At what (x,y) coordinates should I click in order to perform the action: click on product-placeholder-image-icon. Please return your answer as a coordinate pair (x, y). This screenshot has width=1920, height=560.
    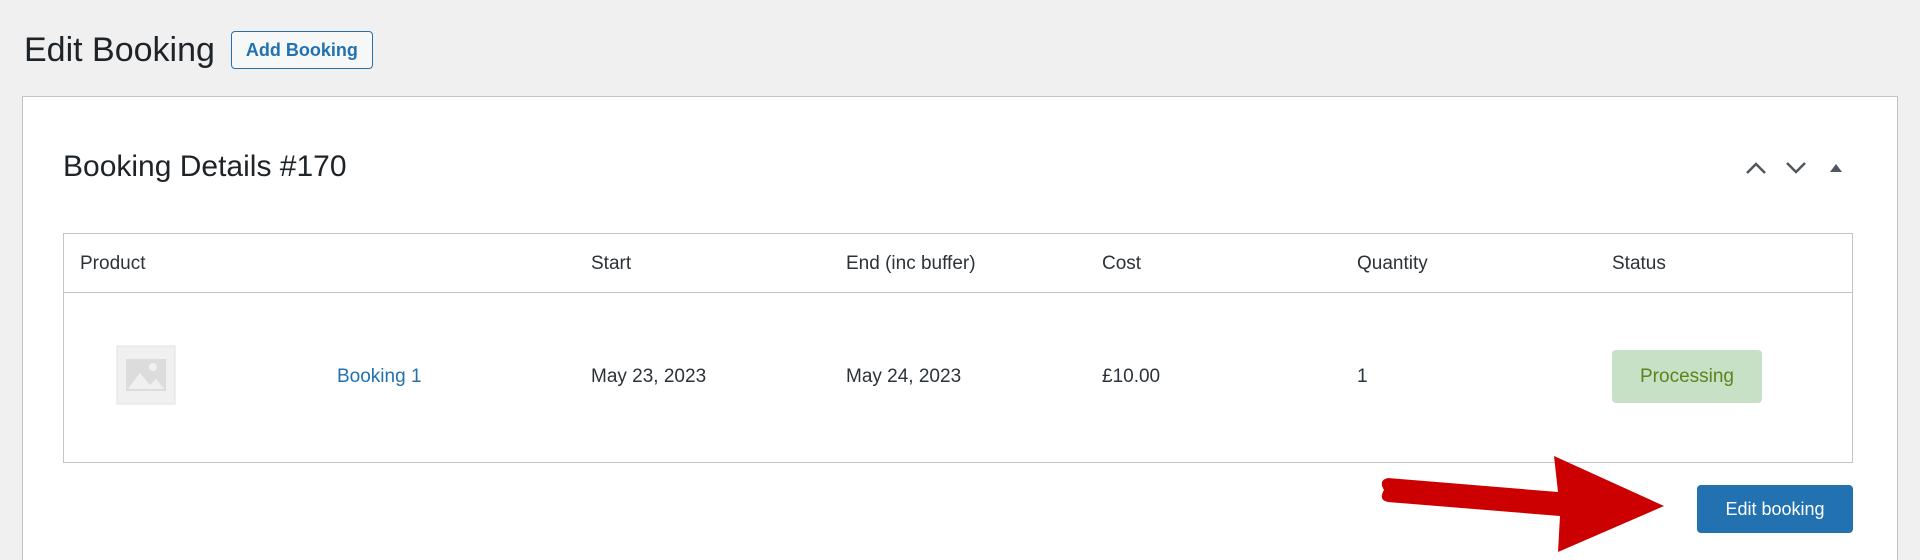
    Looking at the image, I should click on (146, 375).